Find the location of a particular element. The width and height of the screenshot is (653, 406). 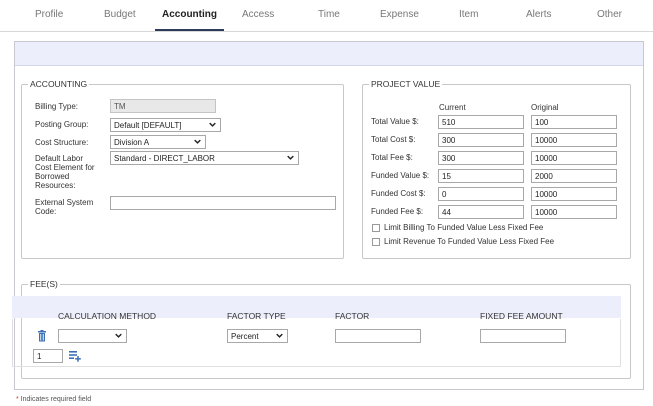

form-header-band is located at coordinates (329, 54).